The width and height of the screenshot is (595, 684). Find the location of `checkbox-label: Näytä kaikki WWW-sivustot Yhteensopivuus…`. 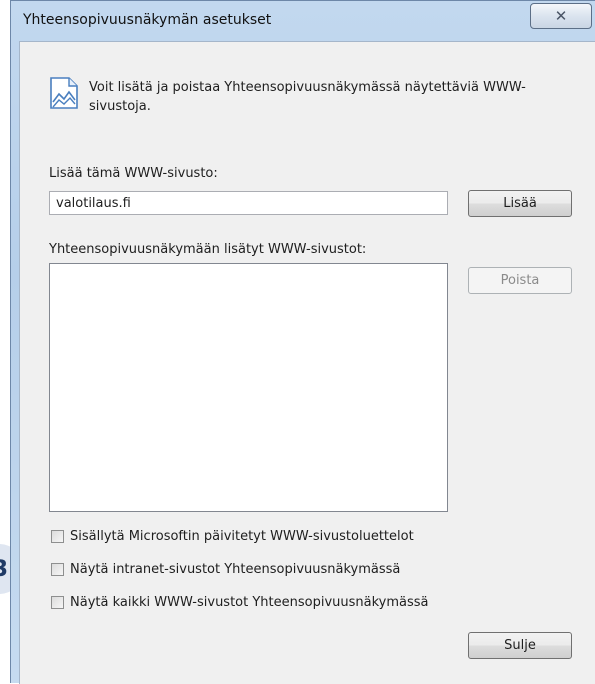

checkbox-label: Näytä kaikki WWW-sivustot Yhteensopivuus… is located at coordinates (249, 602).